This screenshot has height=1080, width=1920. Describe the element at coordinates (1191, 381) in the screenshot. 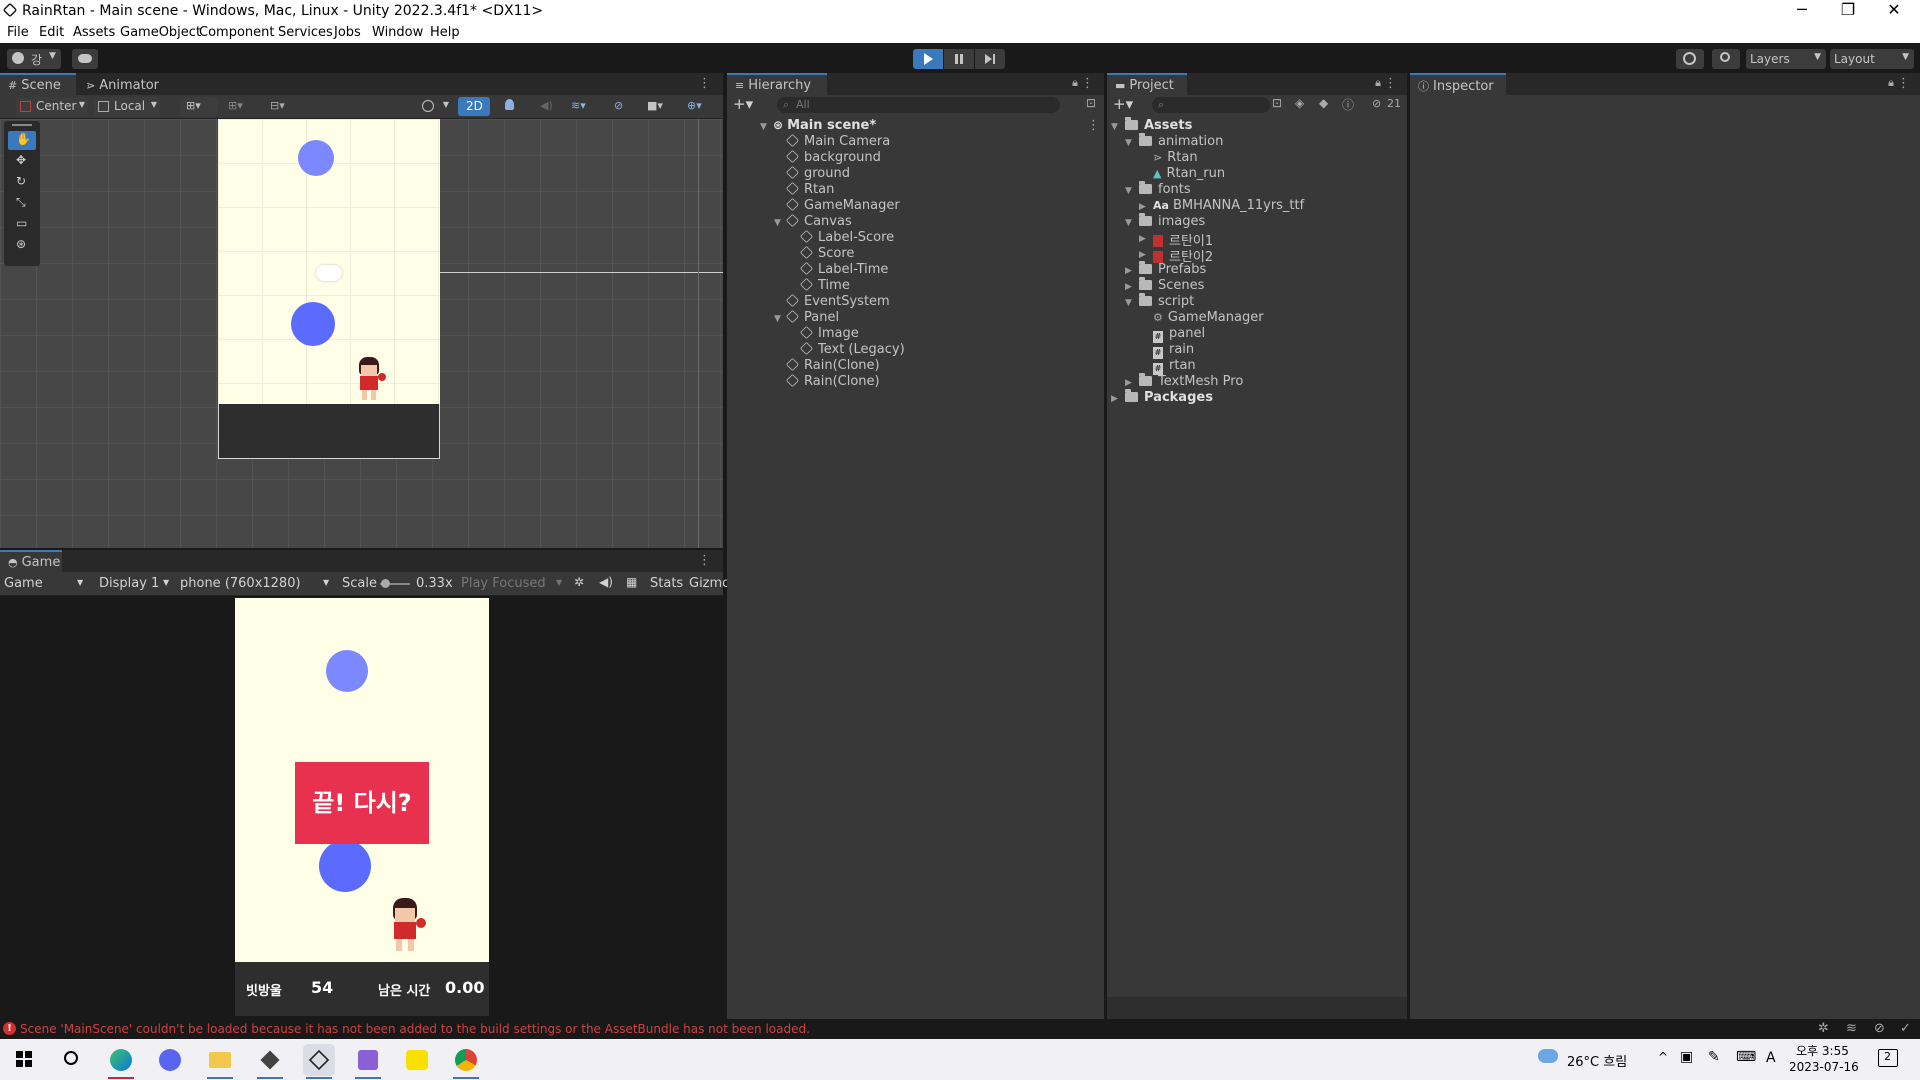

I see `project-folder-textmesh-pro: TextMesh Pro` at that location.